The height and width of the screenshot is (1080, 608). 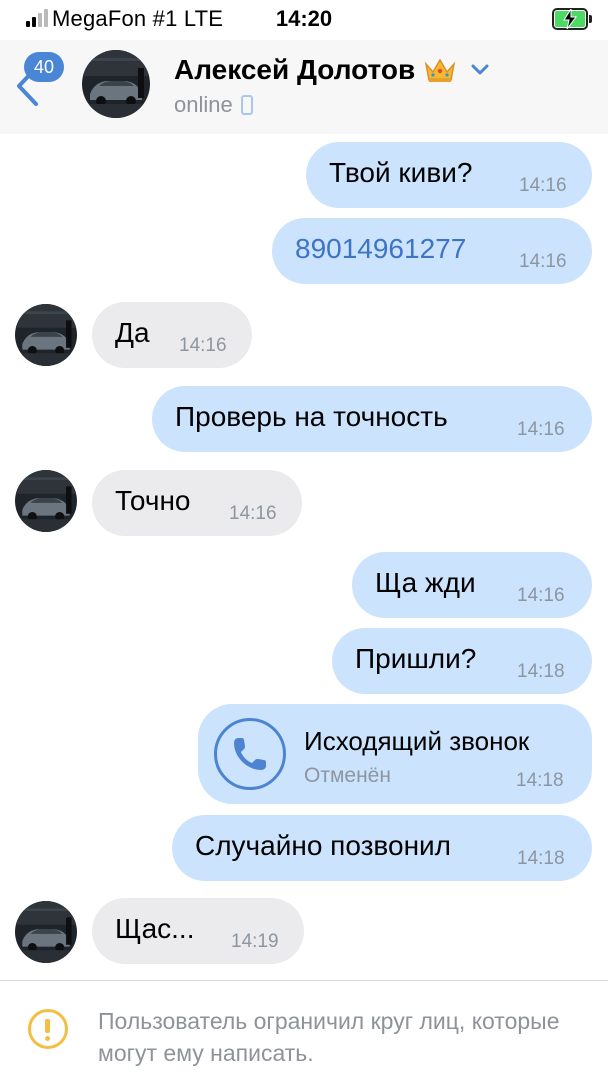 I want to click on message-bubble-outgoing: Проверь на точность 14:16, so click(x=372, y=419).